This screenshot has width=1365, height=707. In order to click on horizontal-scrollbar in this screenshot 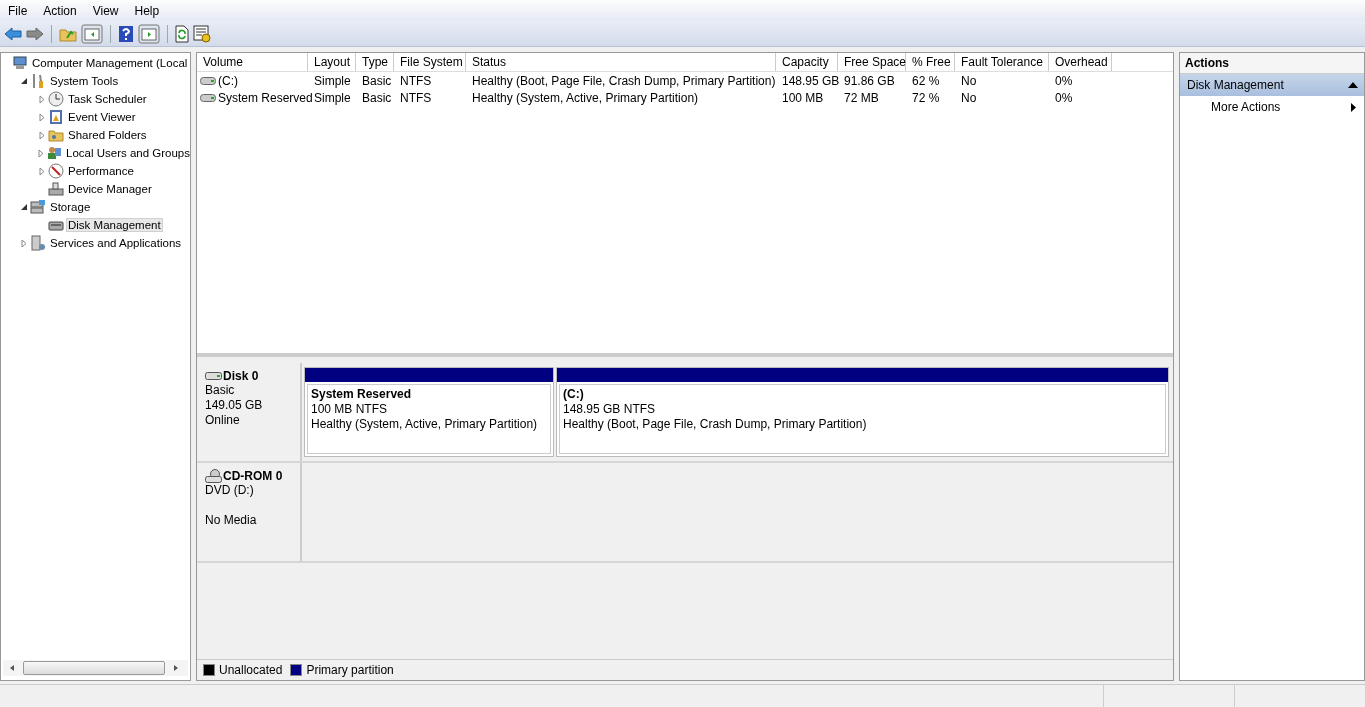, I will do `click(95, 668)`.